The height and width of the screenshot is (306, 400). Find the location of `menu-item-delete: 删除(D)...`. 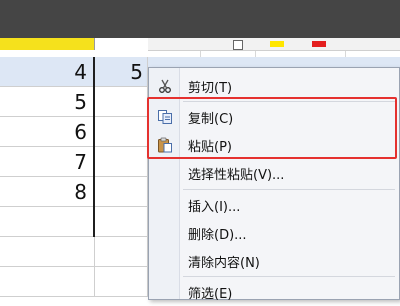

menu-item-delete: 删除(D)... is located at coordinates (274, 233).